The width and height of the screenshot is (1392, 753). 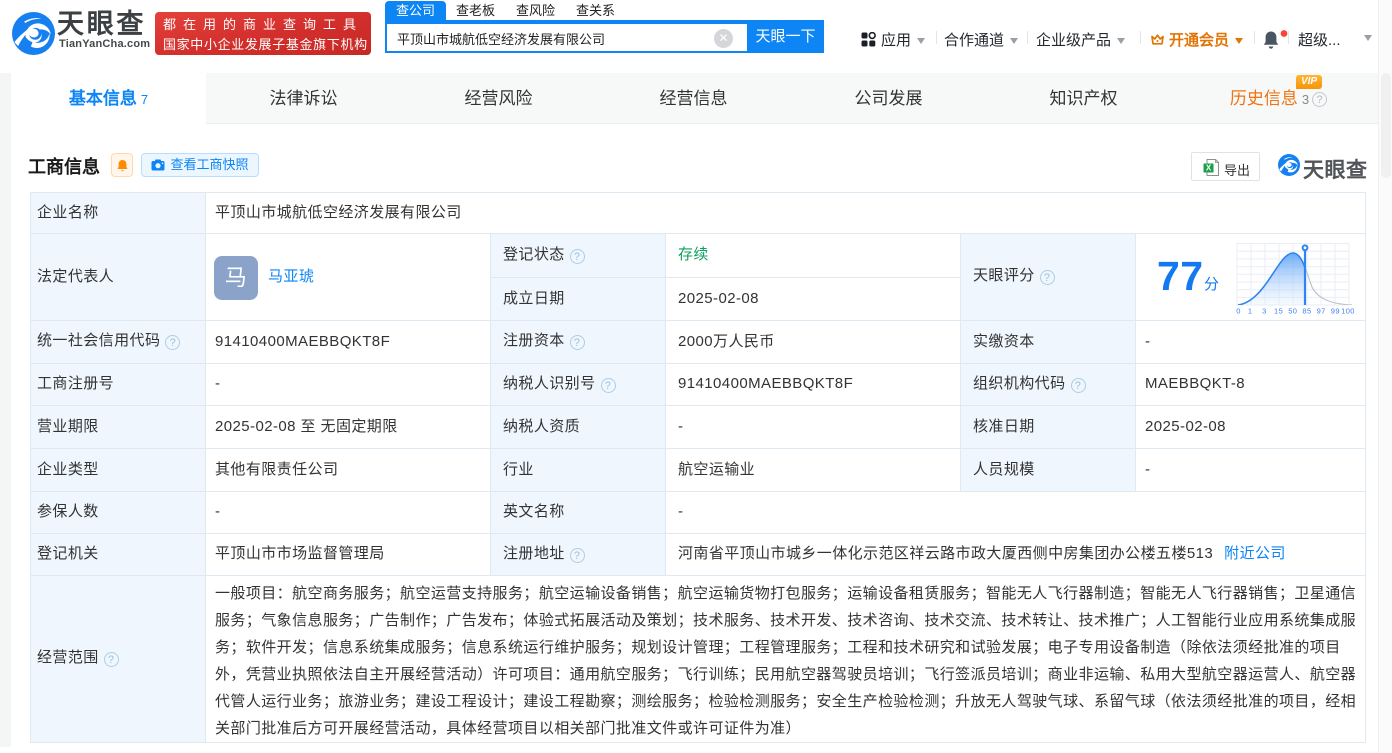 I want to click on svg-text: 15, so click(x=1278, y=311).